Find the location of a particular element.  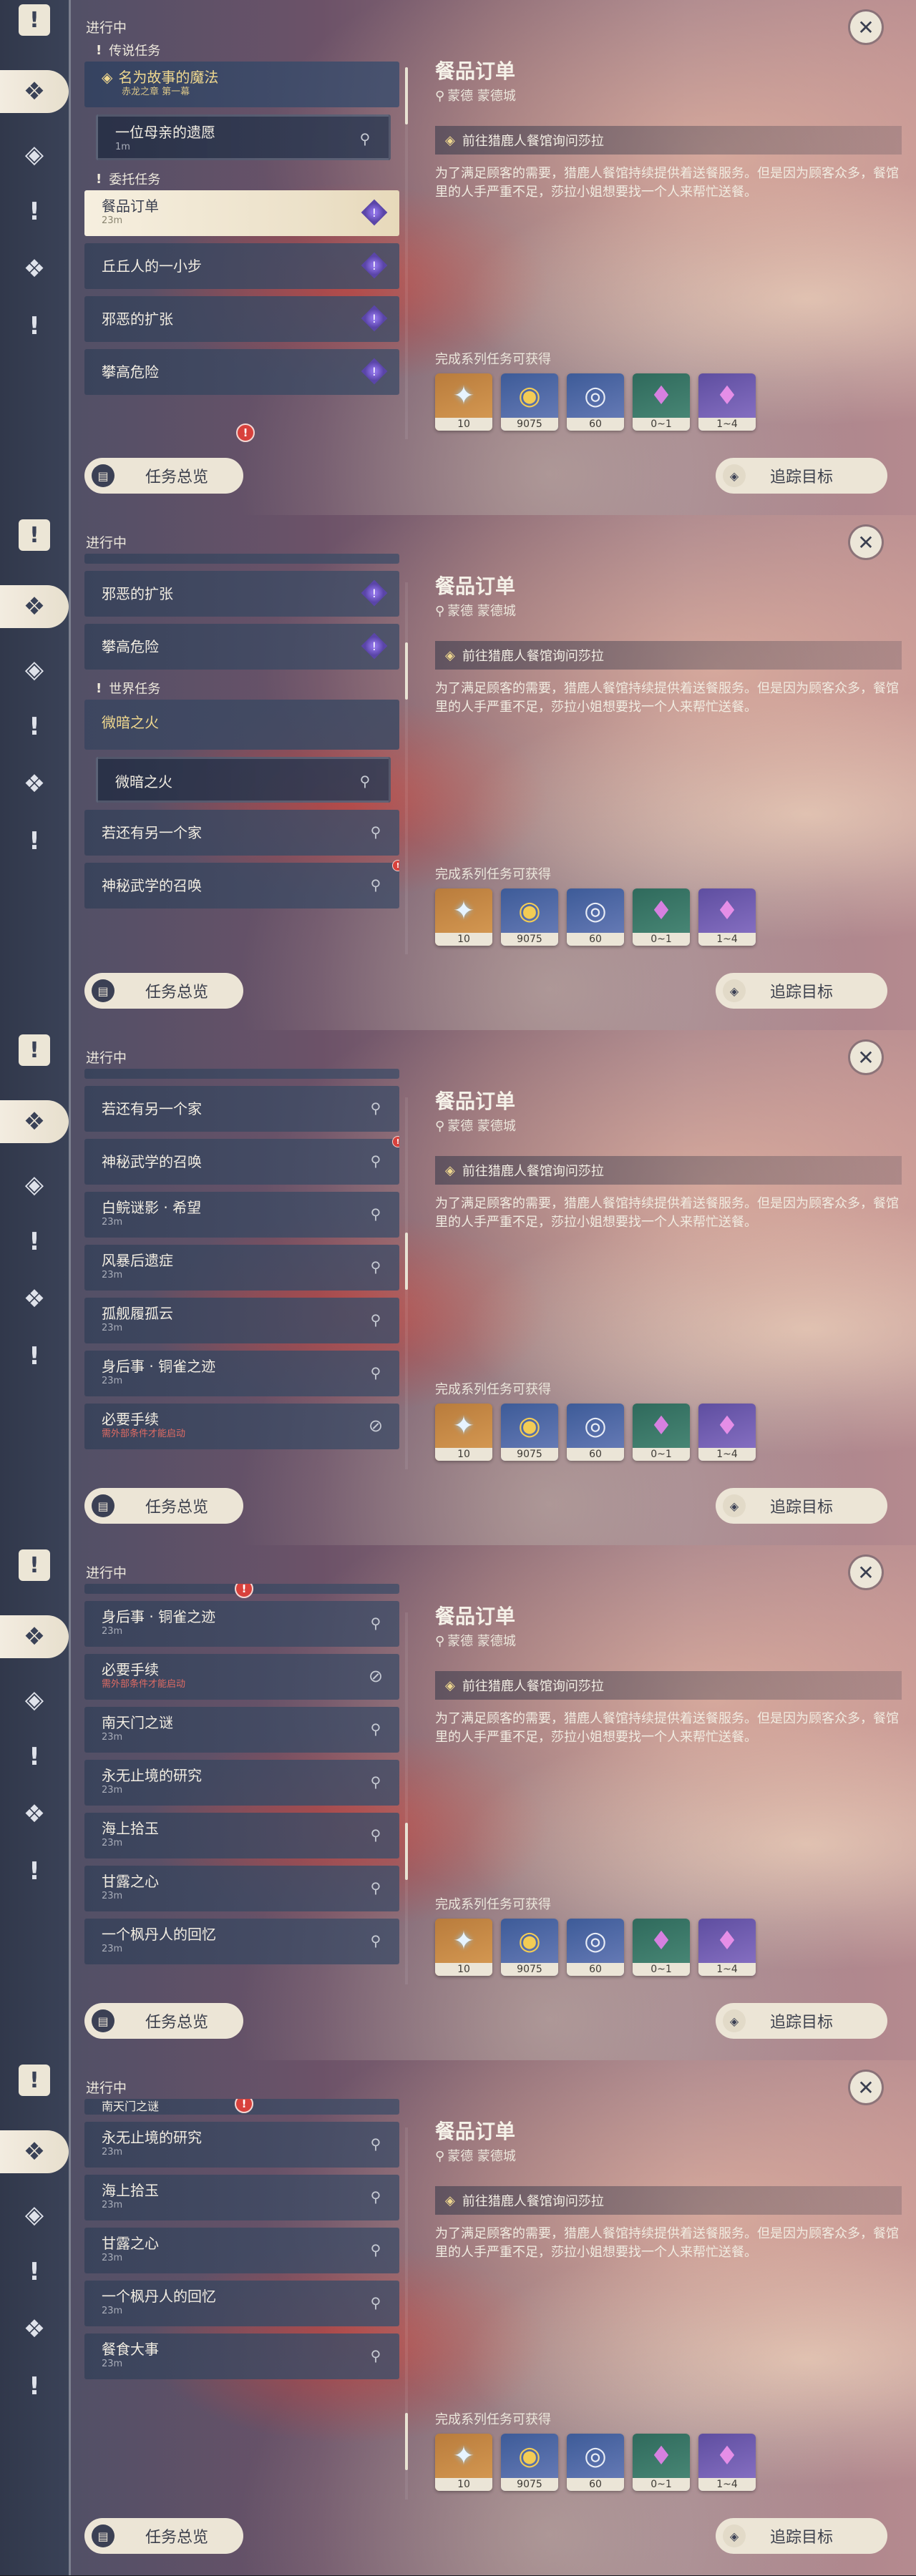

quest-item-partial is located at coordinates (241, 1074).